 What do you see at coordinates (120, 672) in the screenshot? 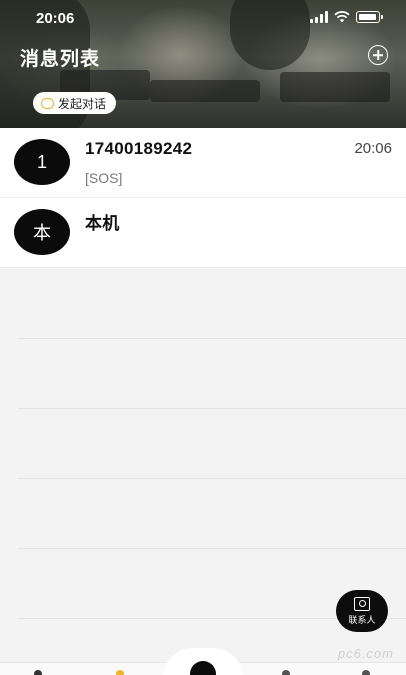
I see `tab-messages` at bounding box center [120, 672].